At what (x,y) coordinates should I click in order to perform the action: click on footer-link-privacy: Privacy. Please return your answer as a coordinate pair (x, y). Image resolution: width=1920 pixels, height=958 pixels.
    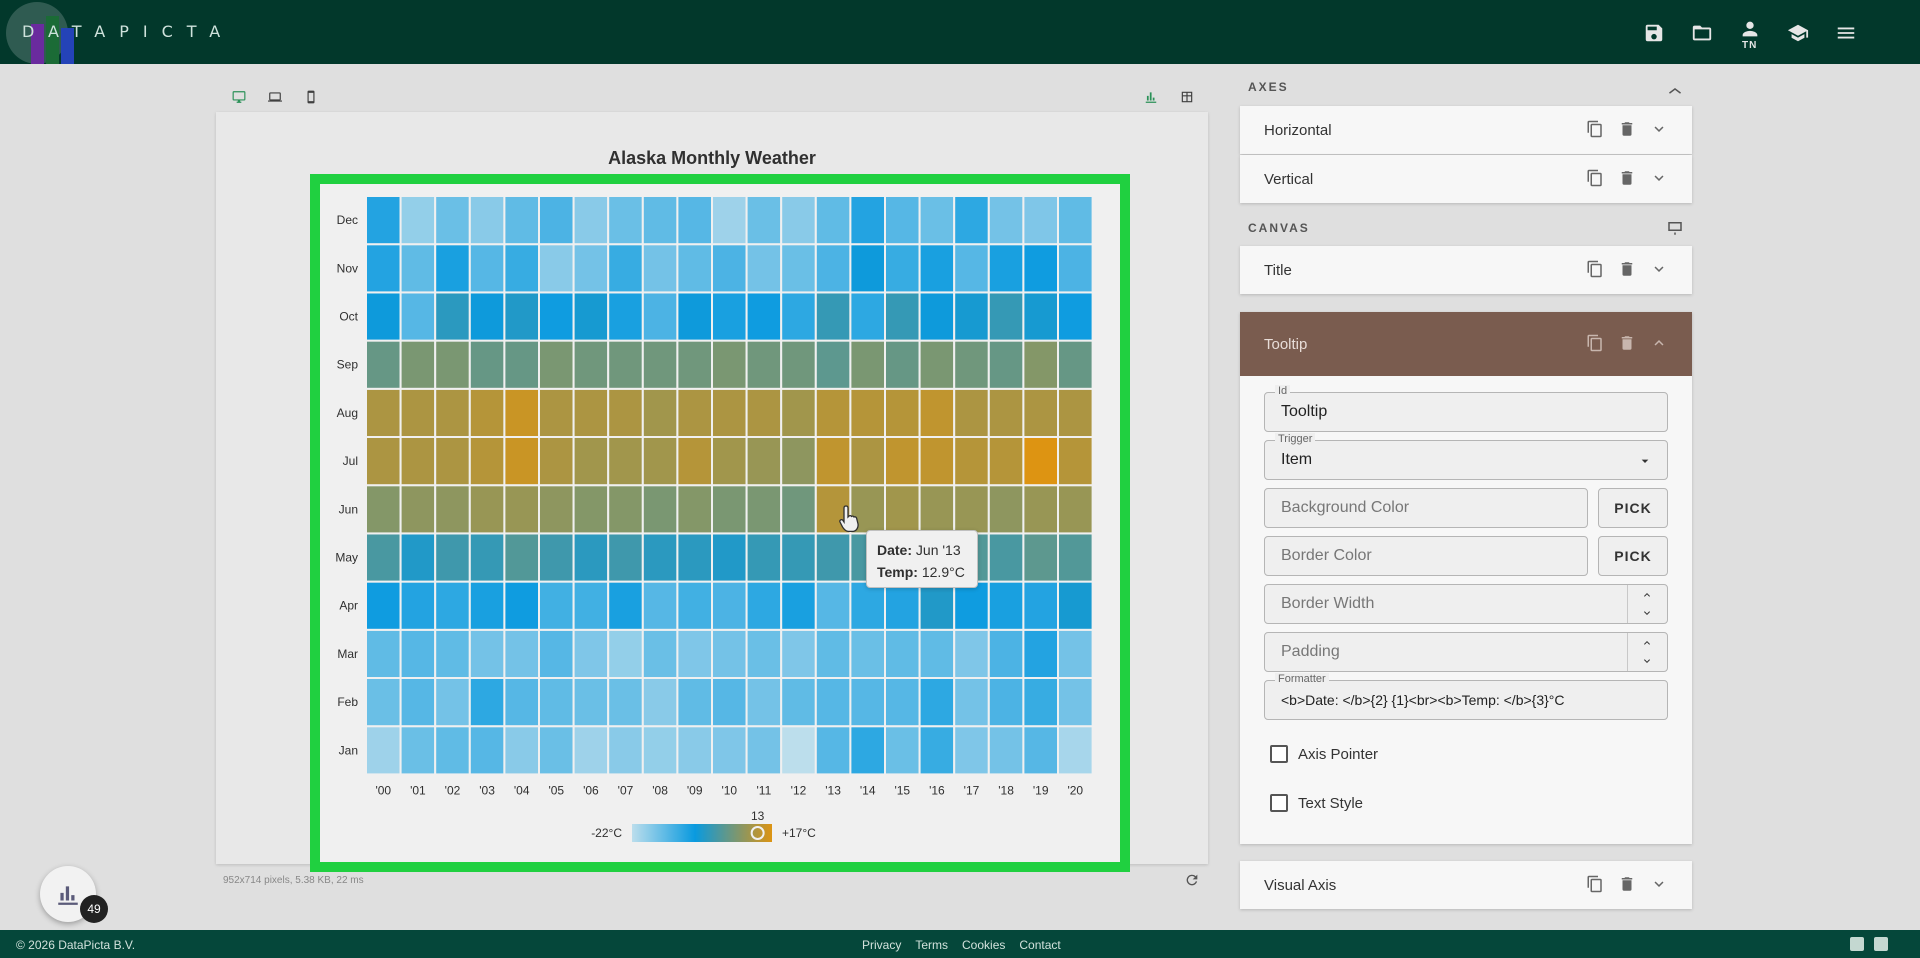
    Looking at the image, I should click on (881, 945).